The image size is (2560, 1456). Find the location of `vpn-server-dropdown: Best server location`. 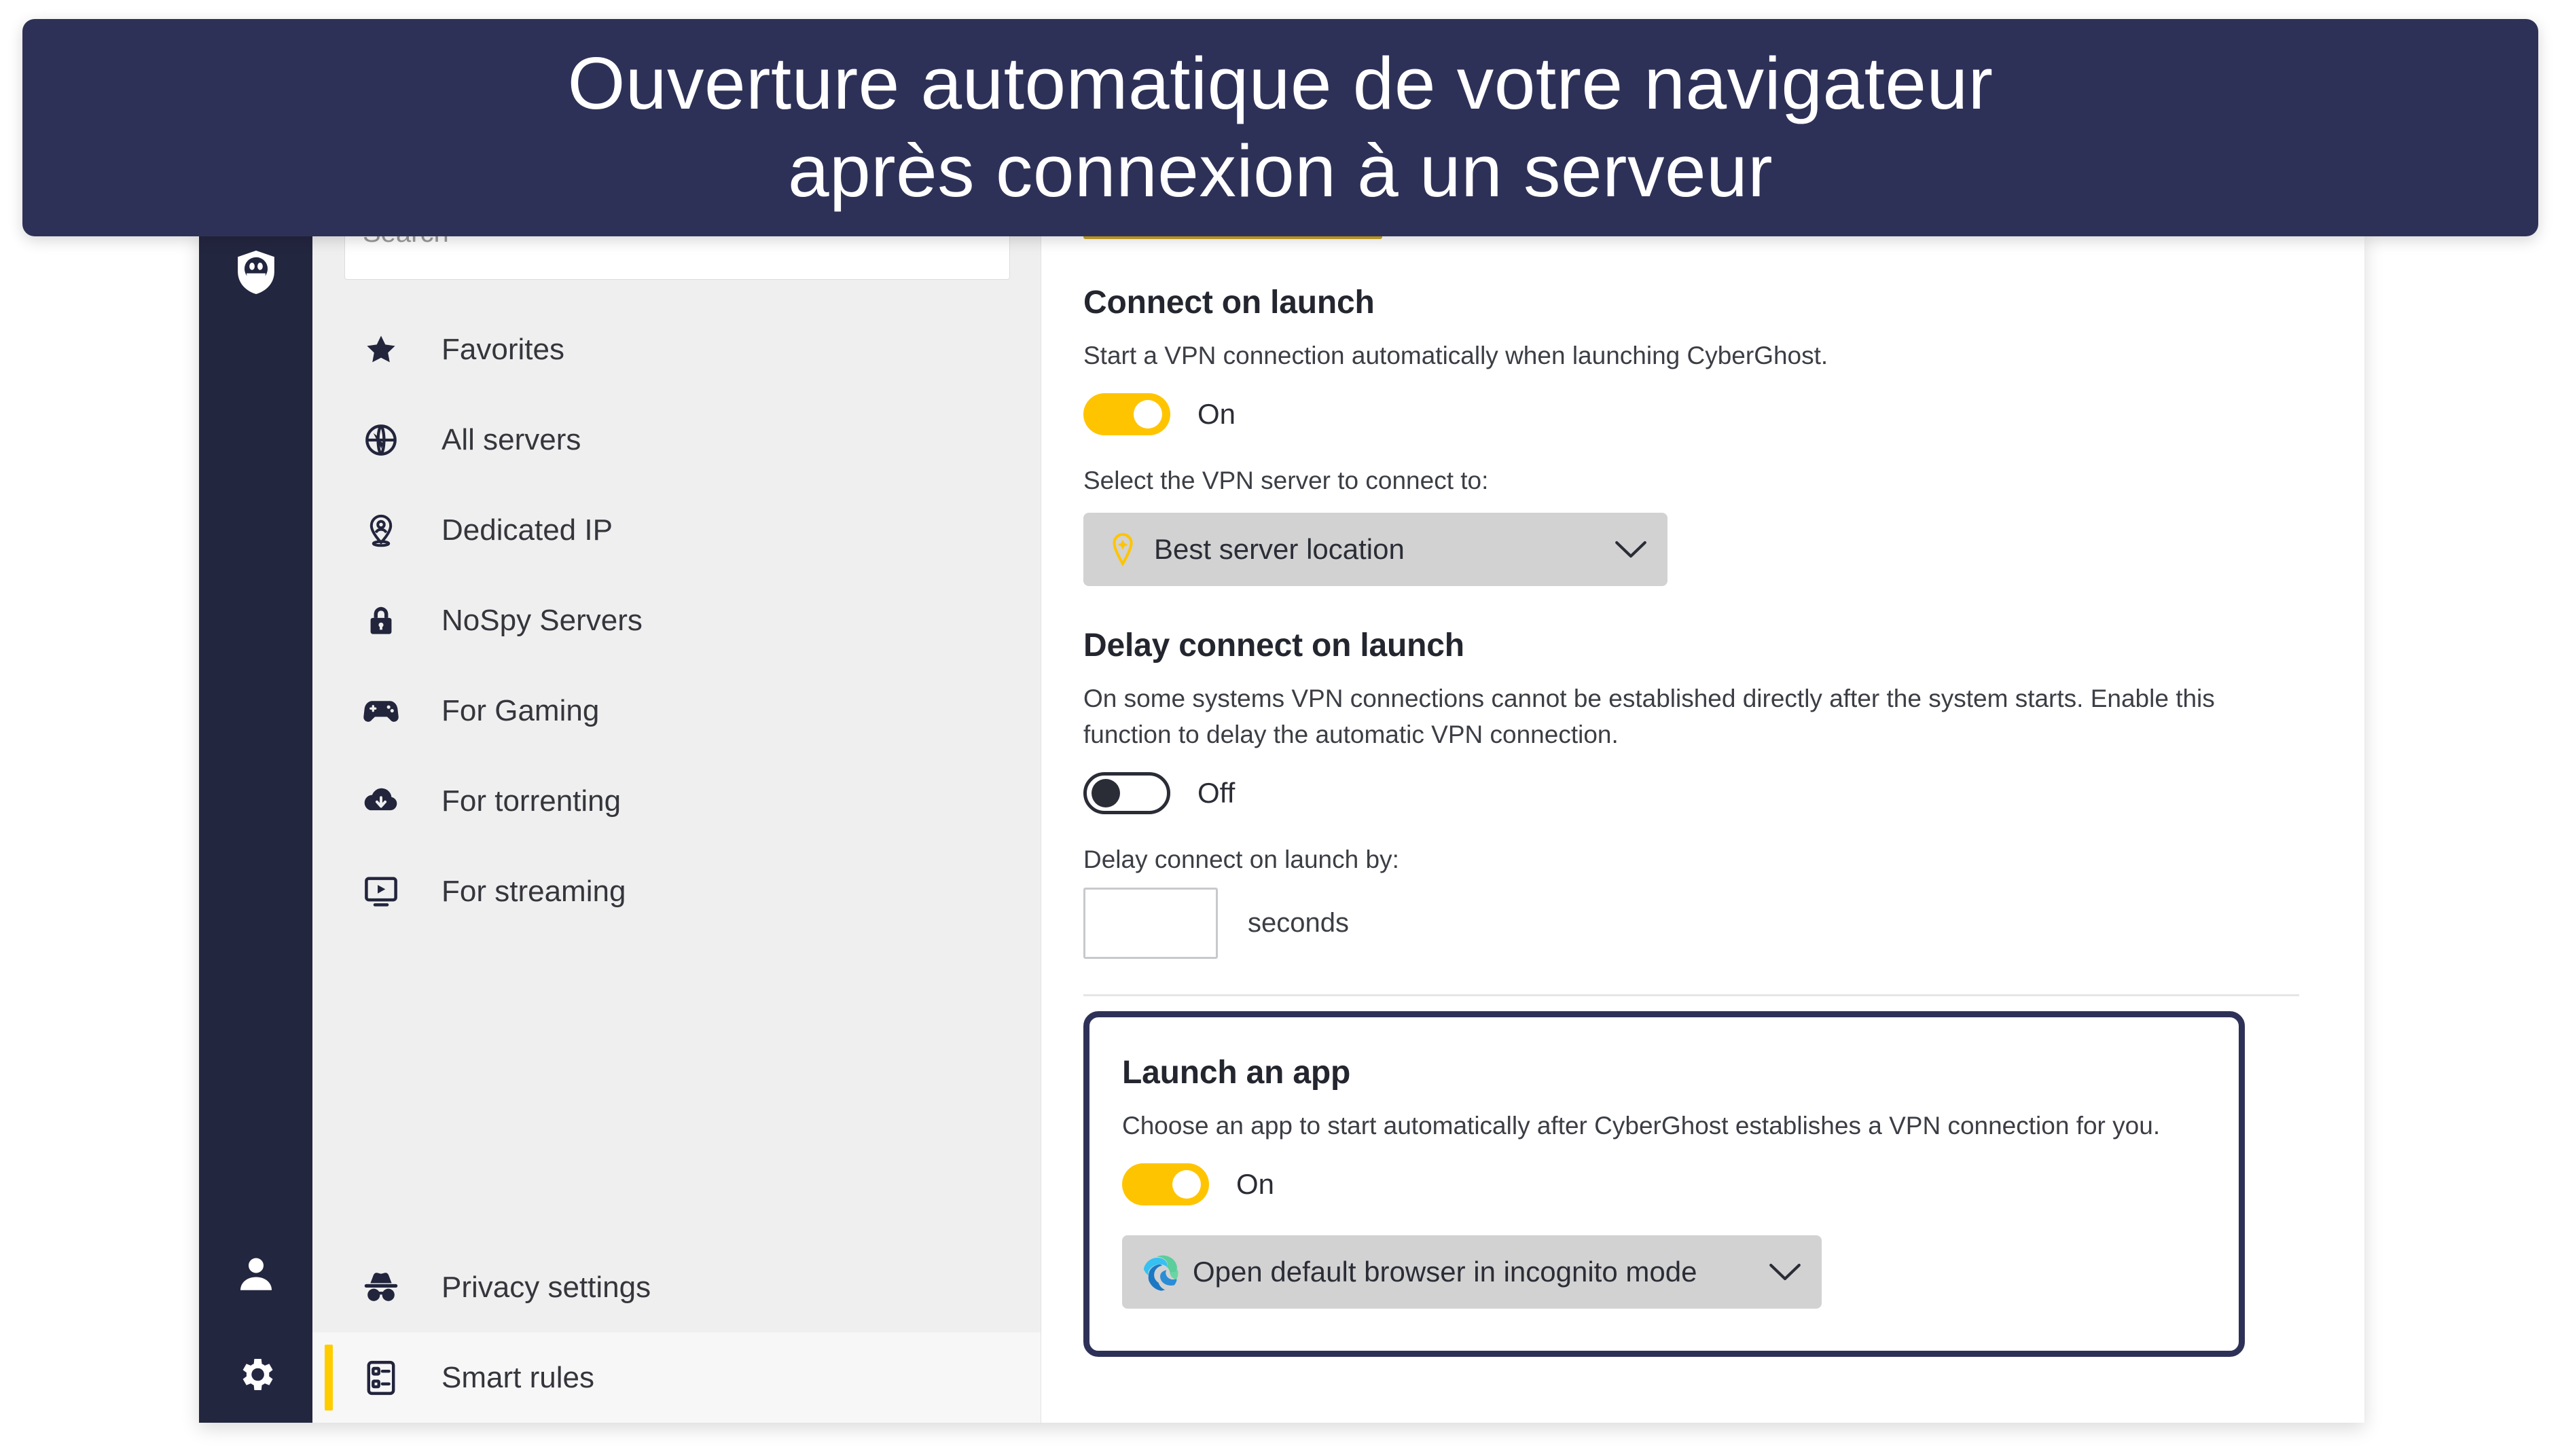

vpn-server-dropdown: Best server location is located at coordinates (1375, 549).